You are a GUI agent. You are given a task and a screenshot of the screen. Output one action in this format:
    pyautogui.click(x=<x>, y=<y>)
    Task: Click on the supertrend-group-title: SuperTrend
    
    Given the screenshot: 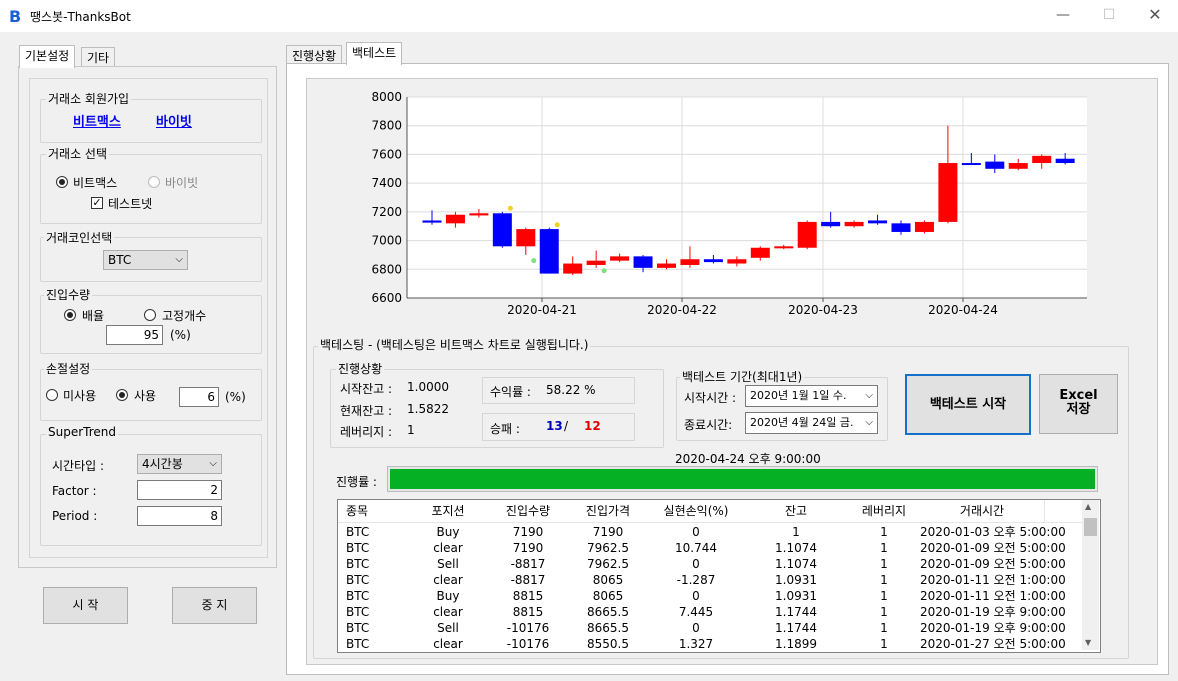 What is the action you would take?
    pyautogui.click(x=82, y=432)
    